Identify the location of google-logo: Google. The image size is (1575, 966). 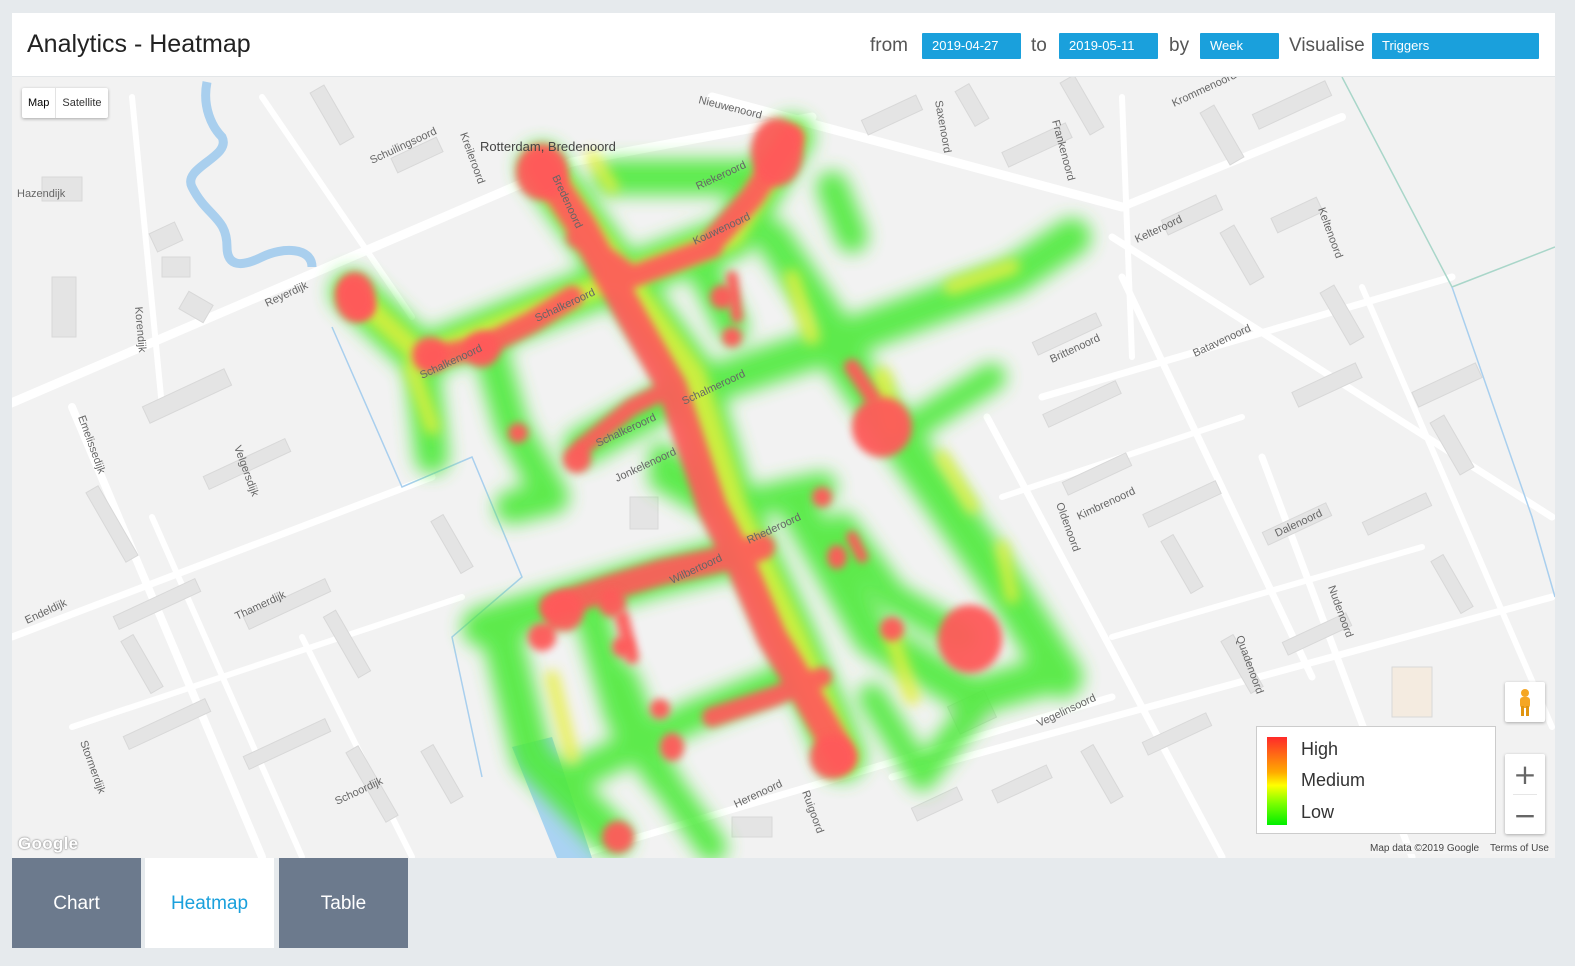
(48, 843).